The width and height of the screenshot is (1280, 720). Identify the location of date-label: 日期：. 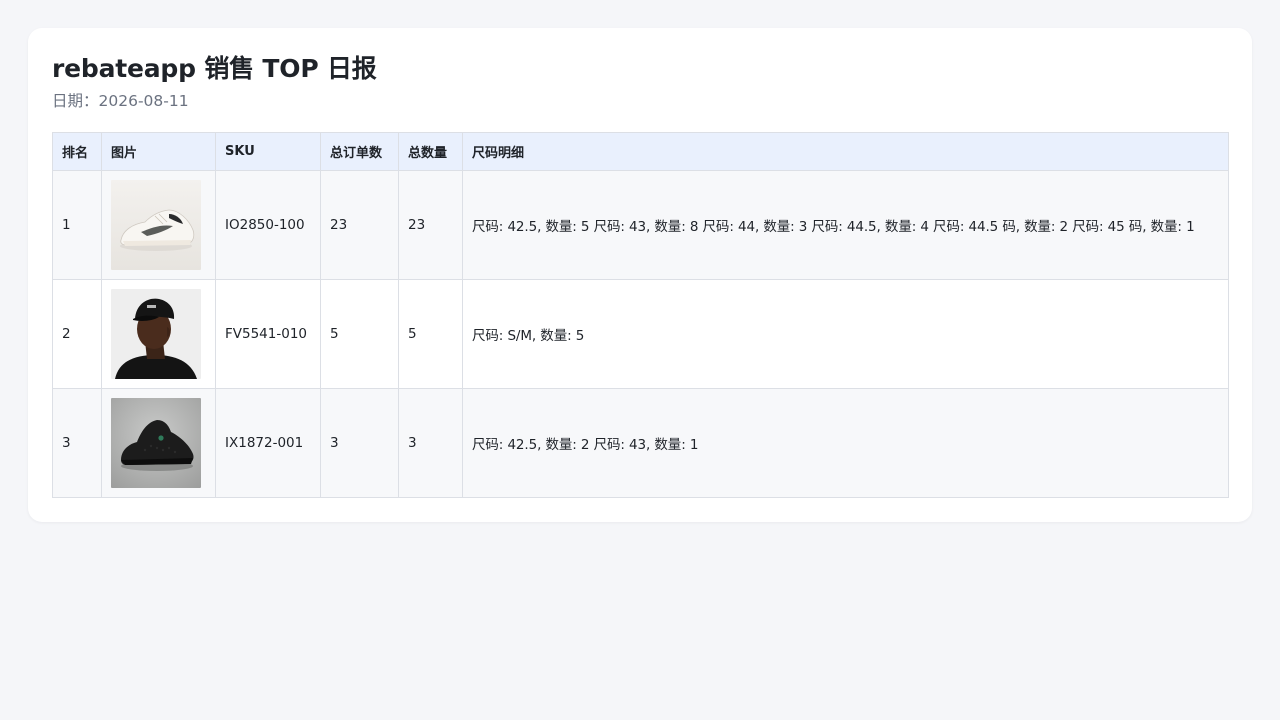
(75, 101).